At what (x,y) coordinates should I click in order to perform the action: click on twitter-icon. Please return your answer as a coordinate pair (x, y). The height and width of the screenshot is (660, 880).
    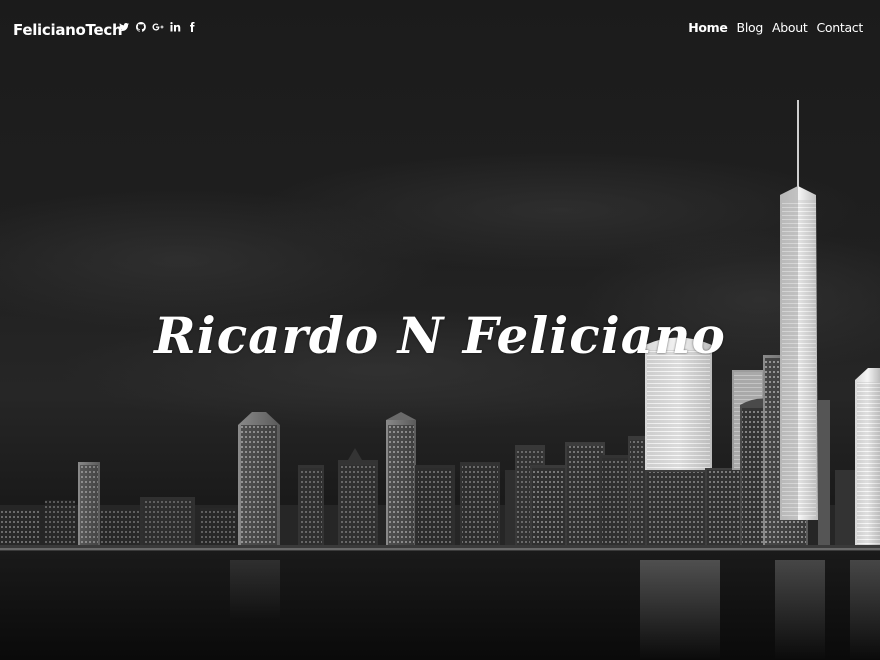
    Looking at the image, I should click on (124, 27).